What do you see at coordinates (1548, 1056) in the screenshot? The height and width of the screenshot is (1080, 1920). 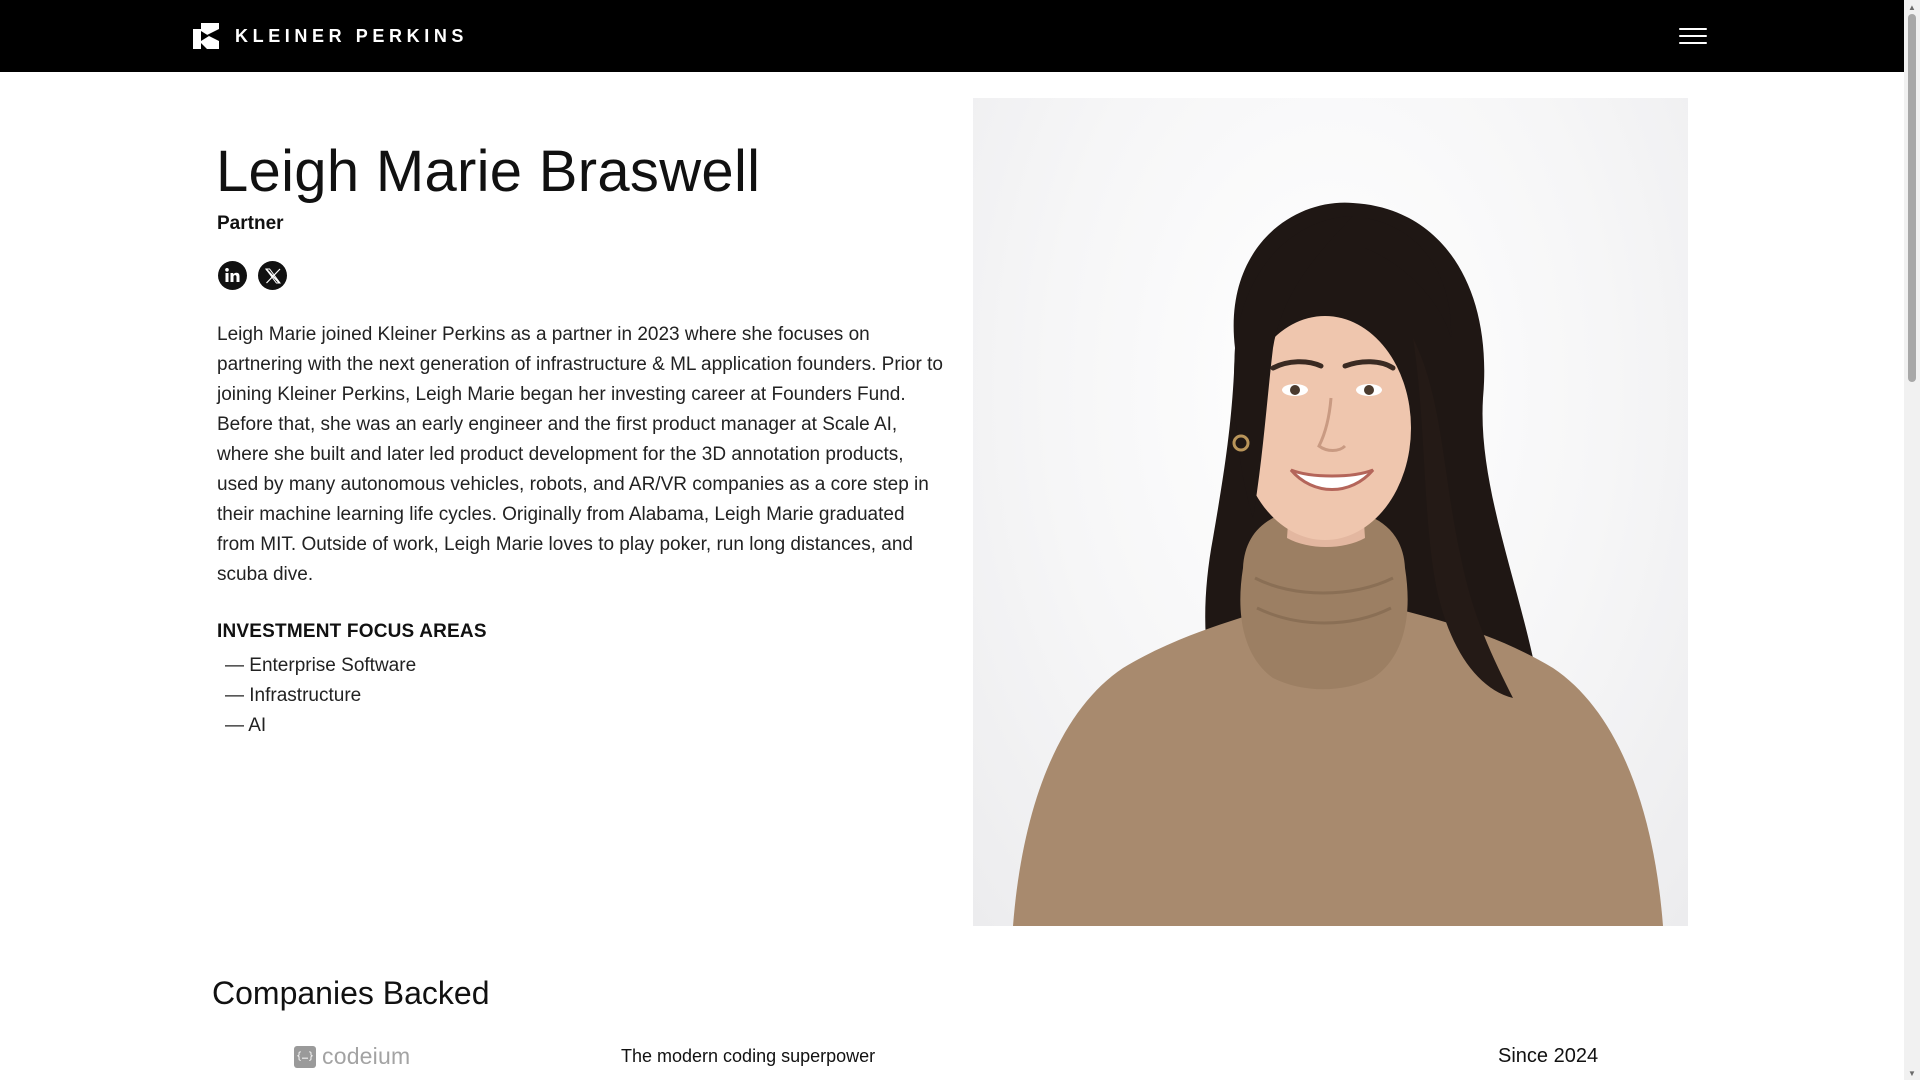 I see `company-since: Since 2024` at bounding box center [1548, 1056].